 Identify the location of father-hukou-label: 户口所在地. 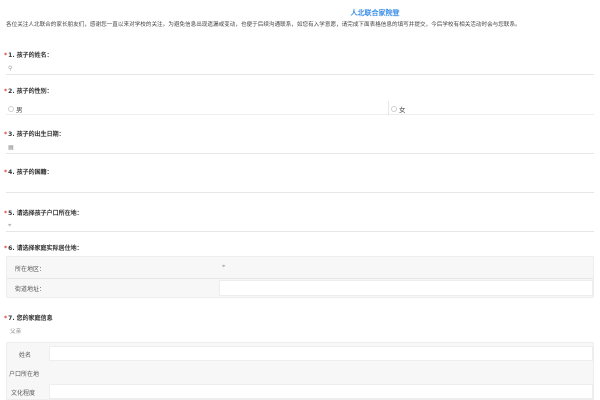
(24, 374).